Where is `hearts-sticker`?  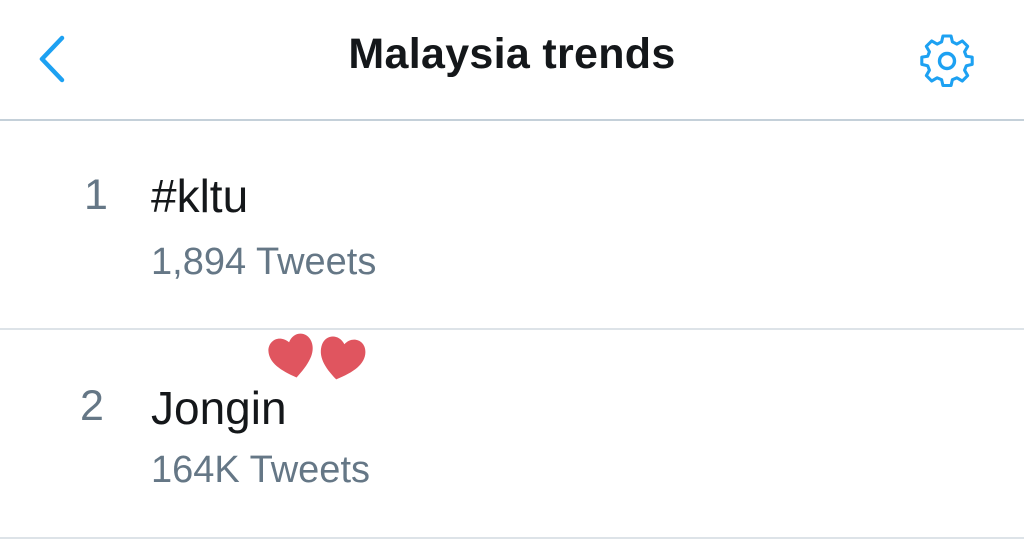
hearts-sticker is located at coordinates (318, 355).